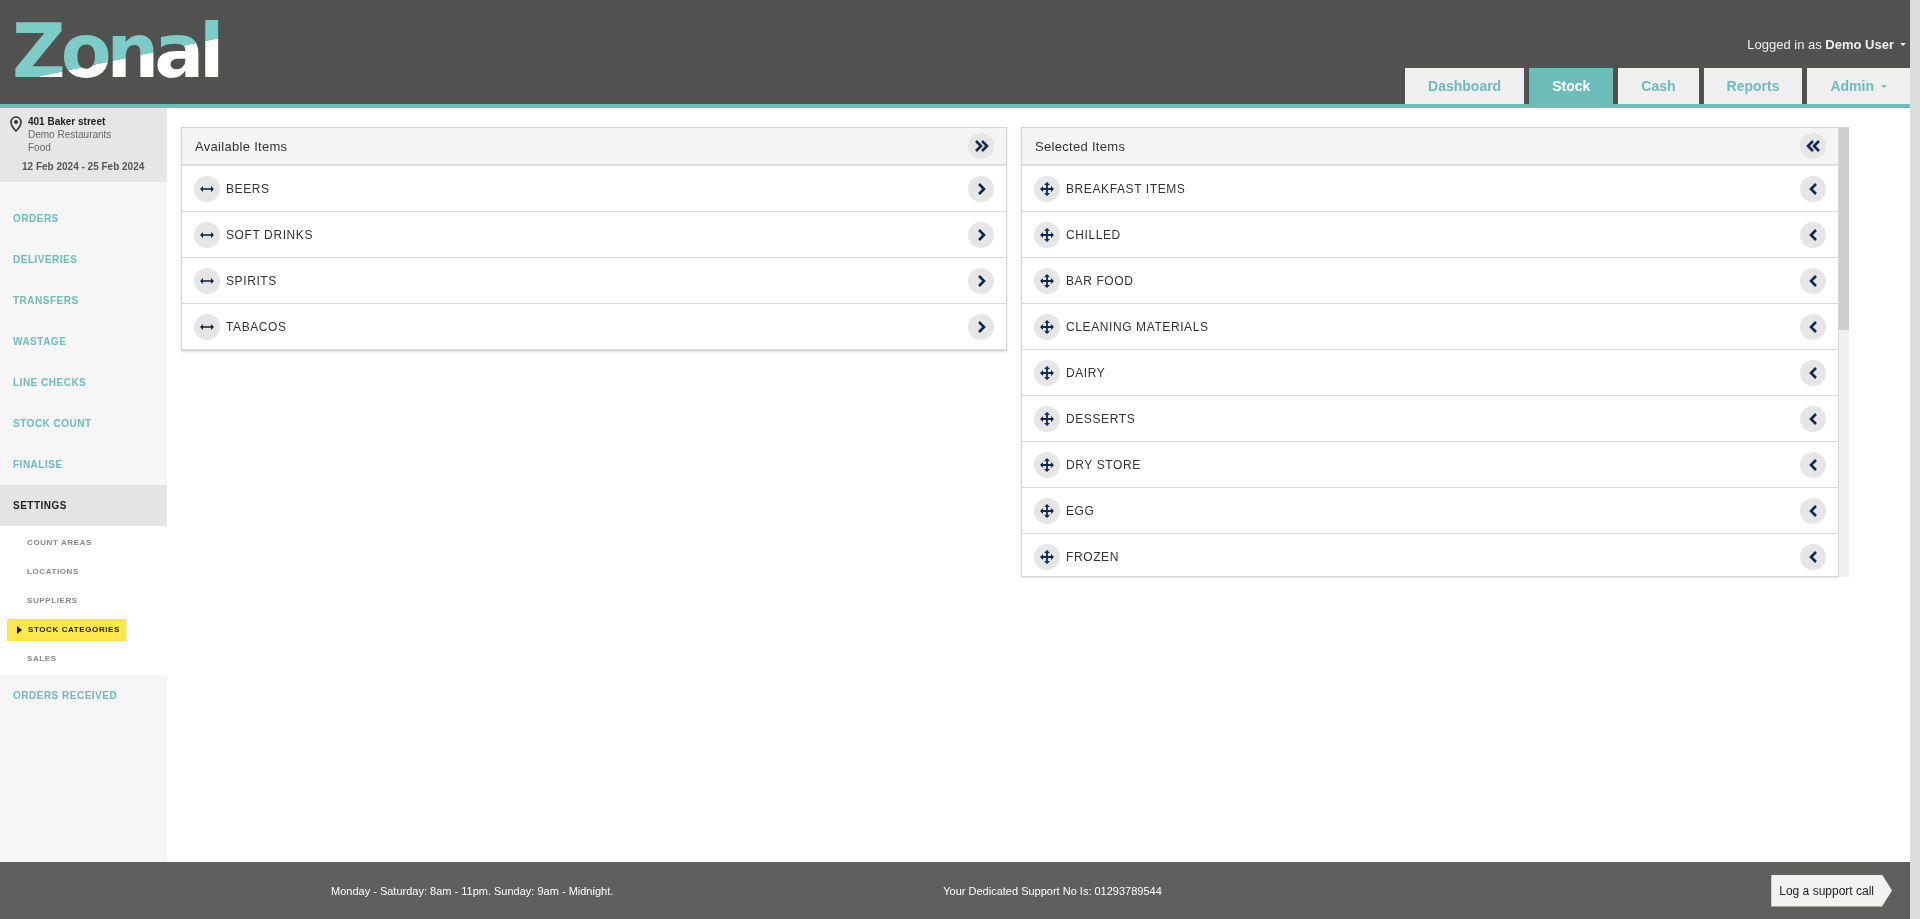  Describe the element at coordinates (16, 124) in the screenshot. I see `location-pin-icon` at that location.